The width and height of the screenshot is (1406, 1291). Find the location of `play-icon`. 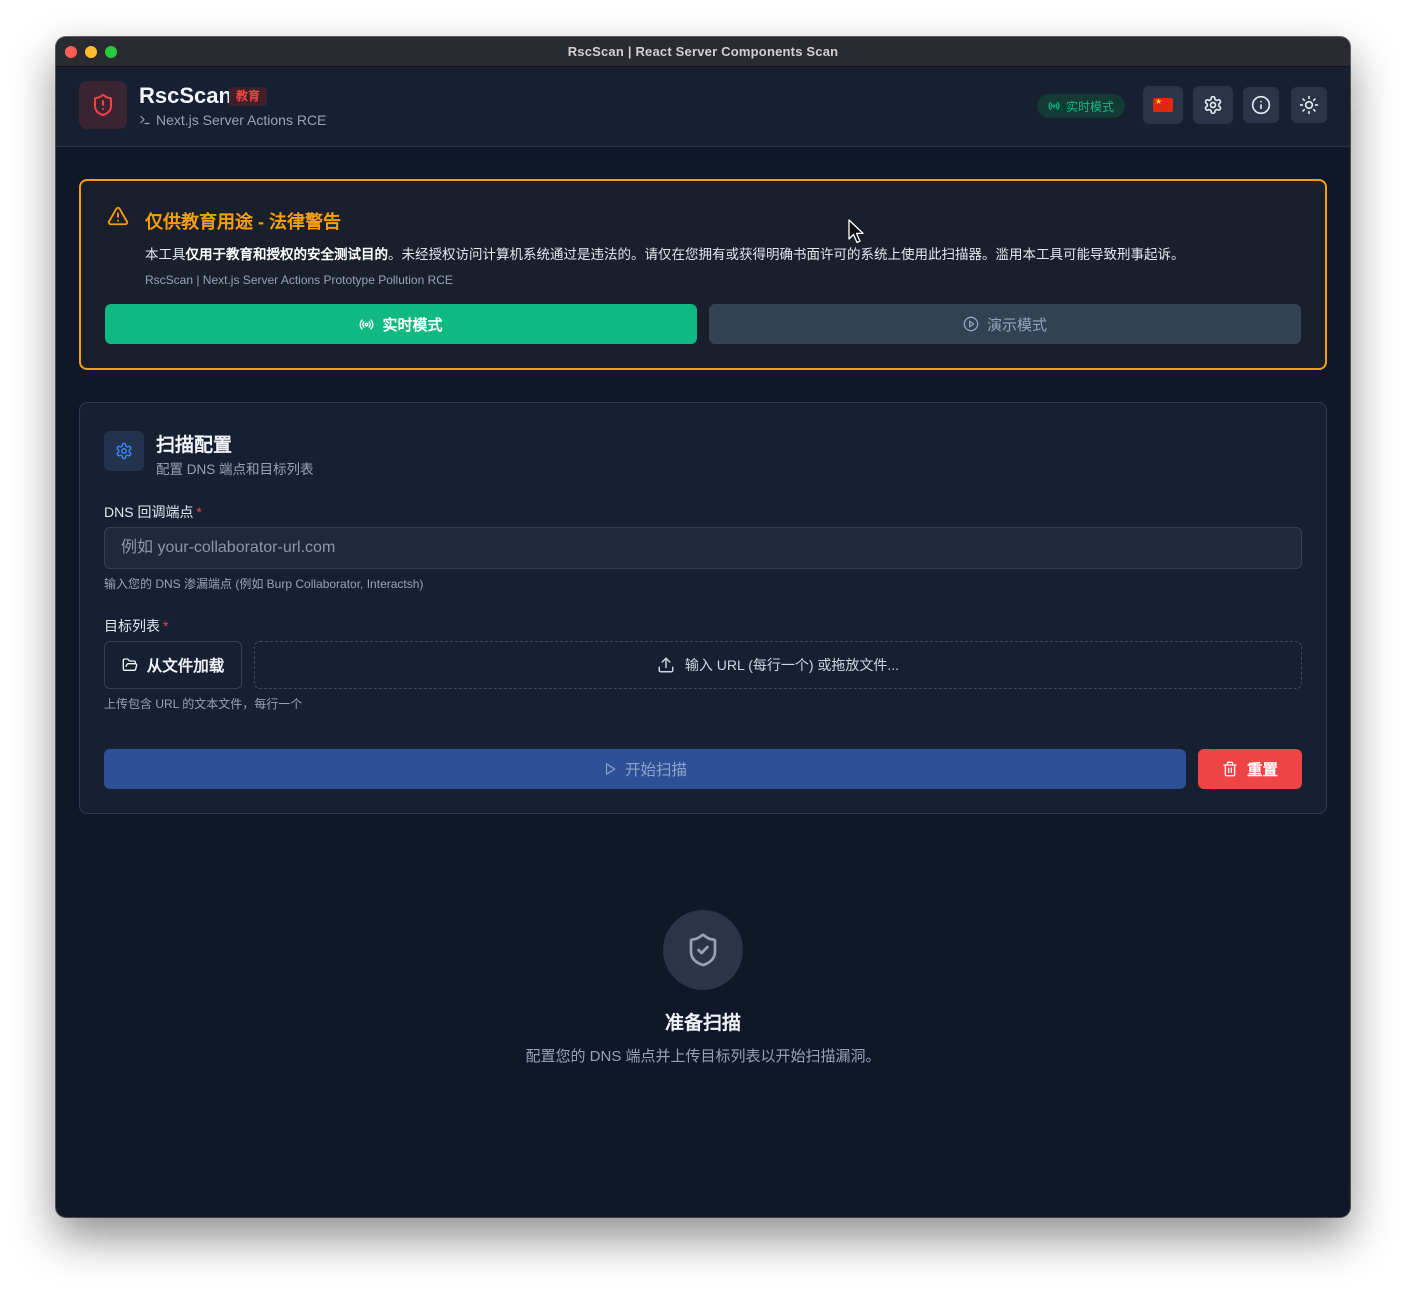

play-icon is located at coordinates (610, 769).